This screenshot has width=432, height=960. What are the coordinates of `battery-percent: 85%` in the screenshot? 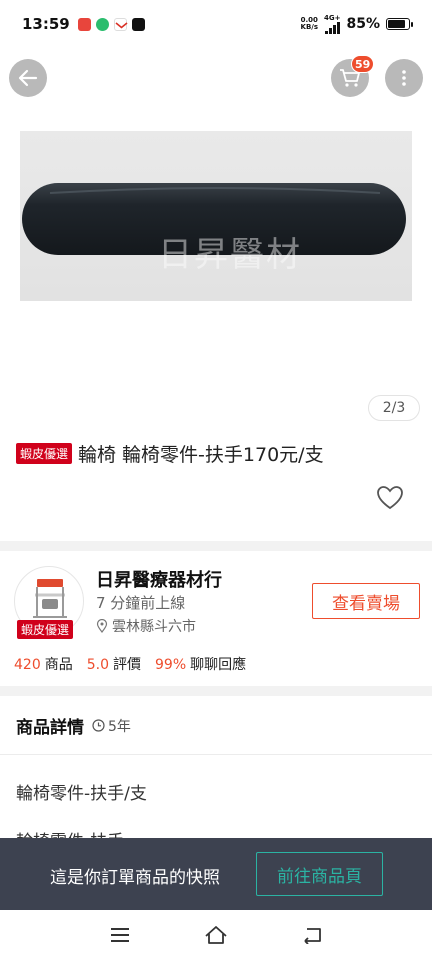 It's located at (363, 24).